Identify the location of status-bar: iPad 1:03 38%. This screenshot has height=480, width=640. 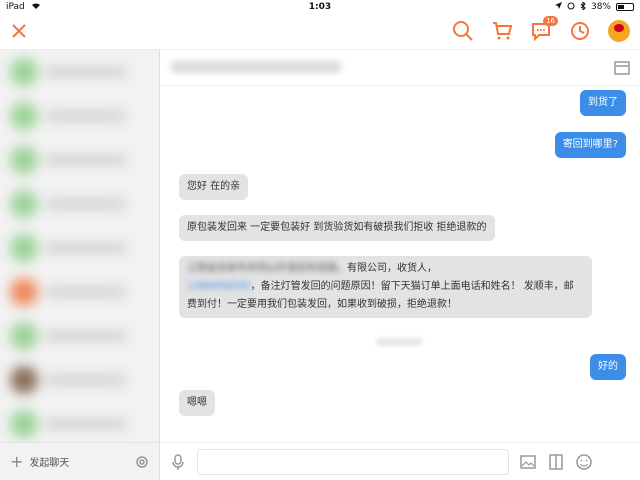
(320, 7).